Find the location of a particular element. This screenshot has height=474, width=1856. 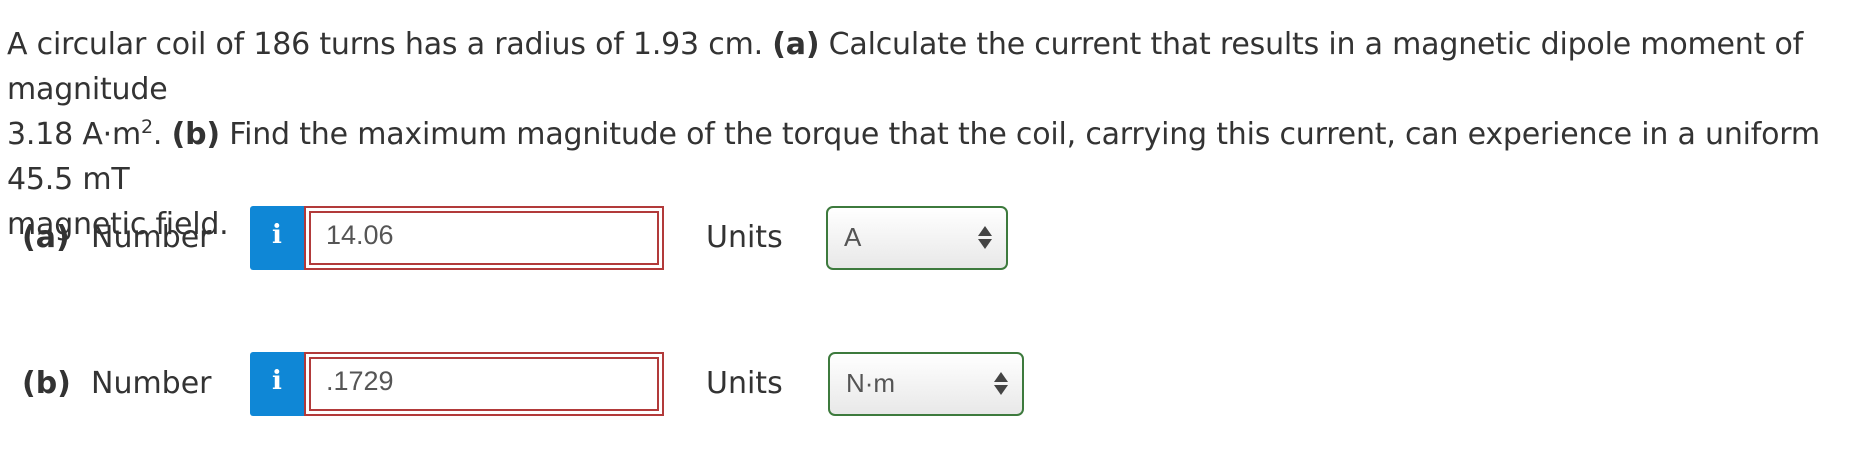

exponent: 2 is located at coordinates (147, 127).